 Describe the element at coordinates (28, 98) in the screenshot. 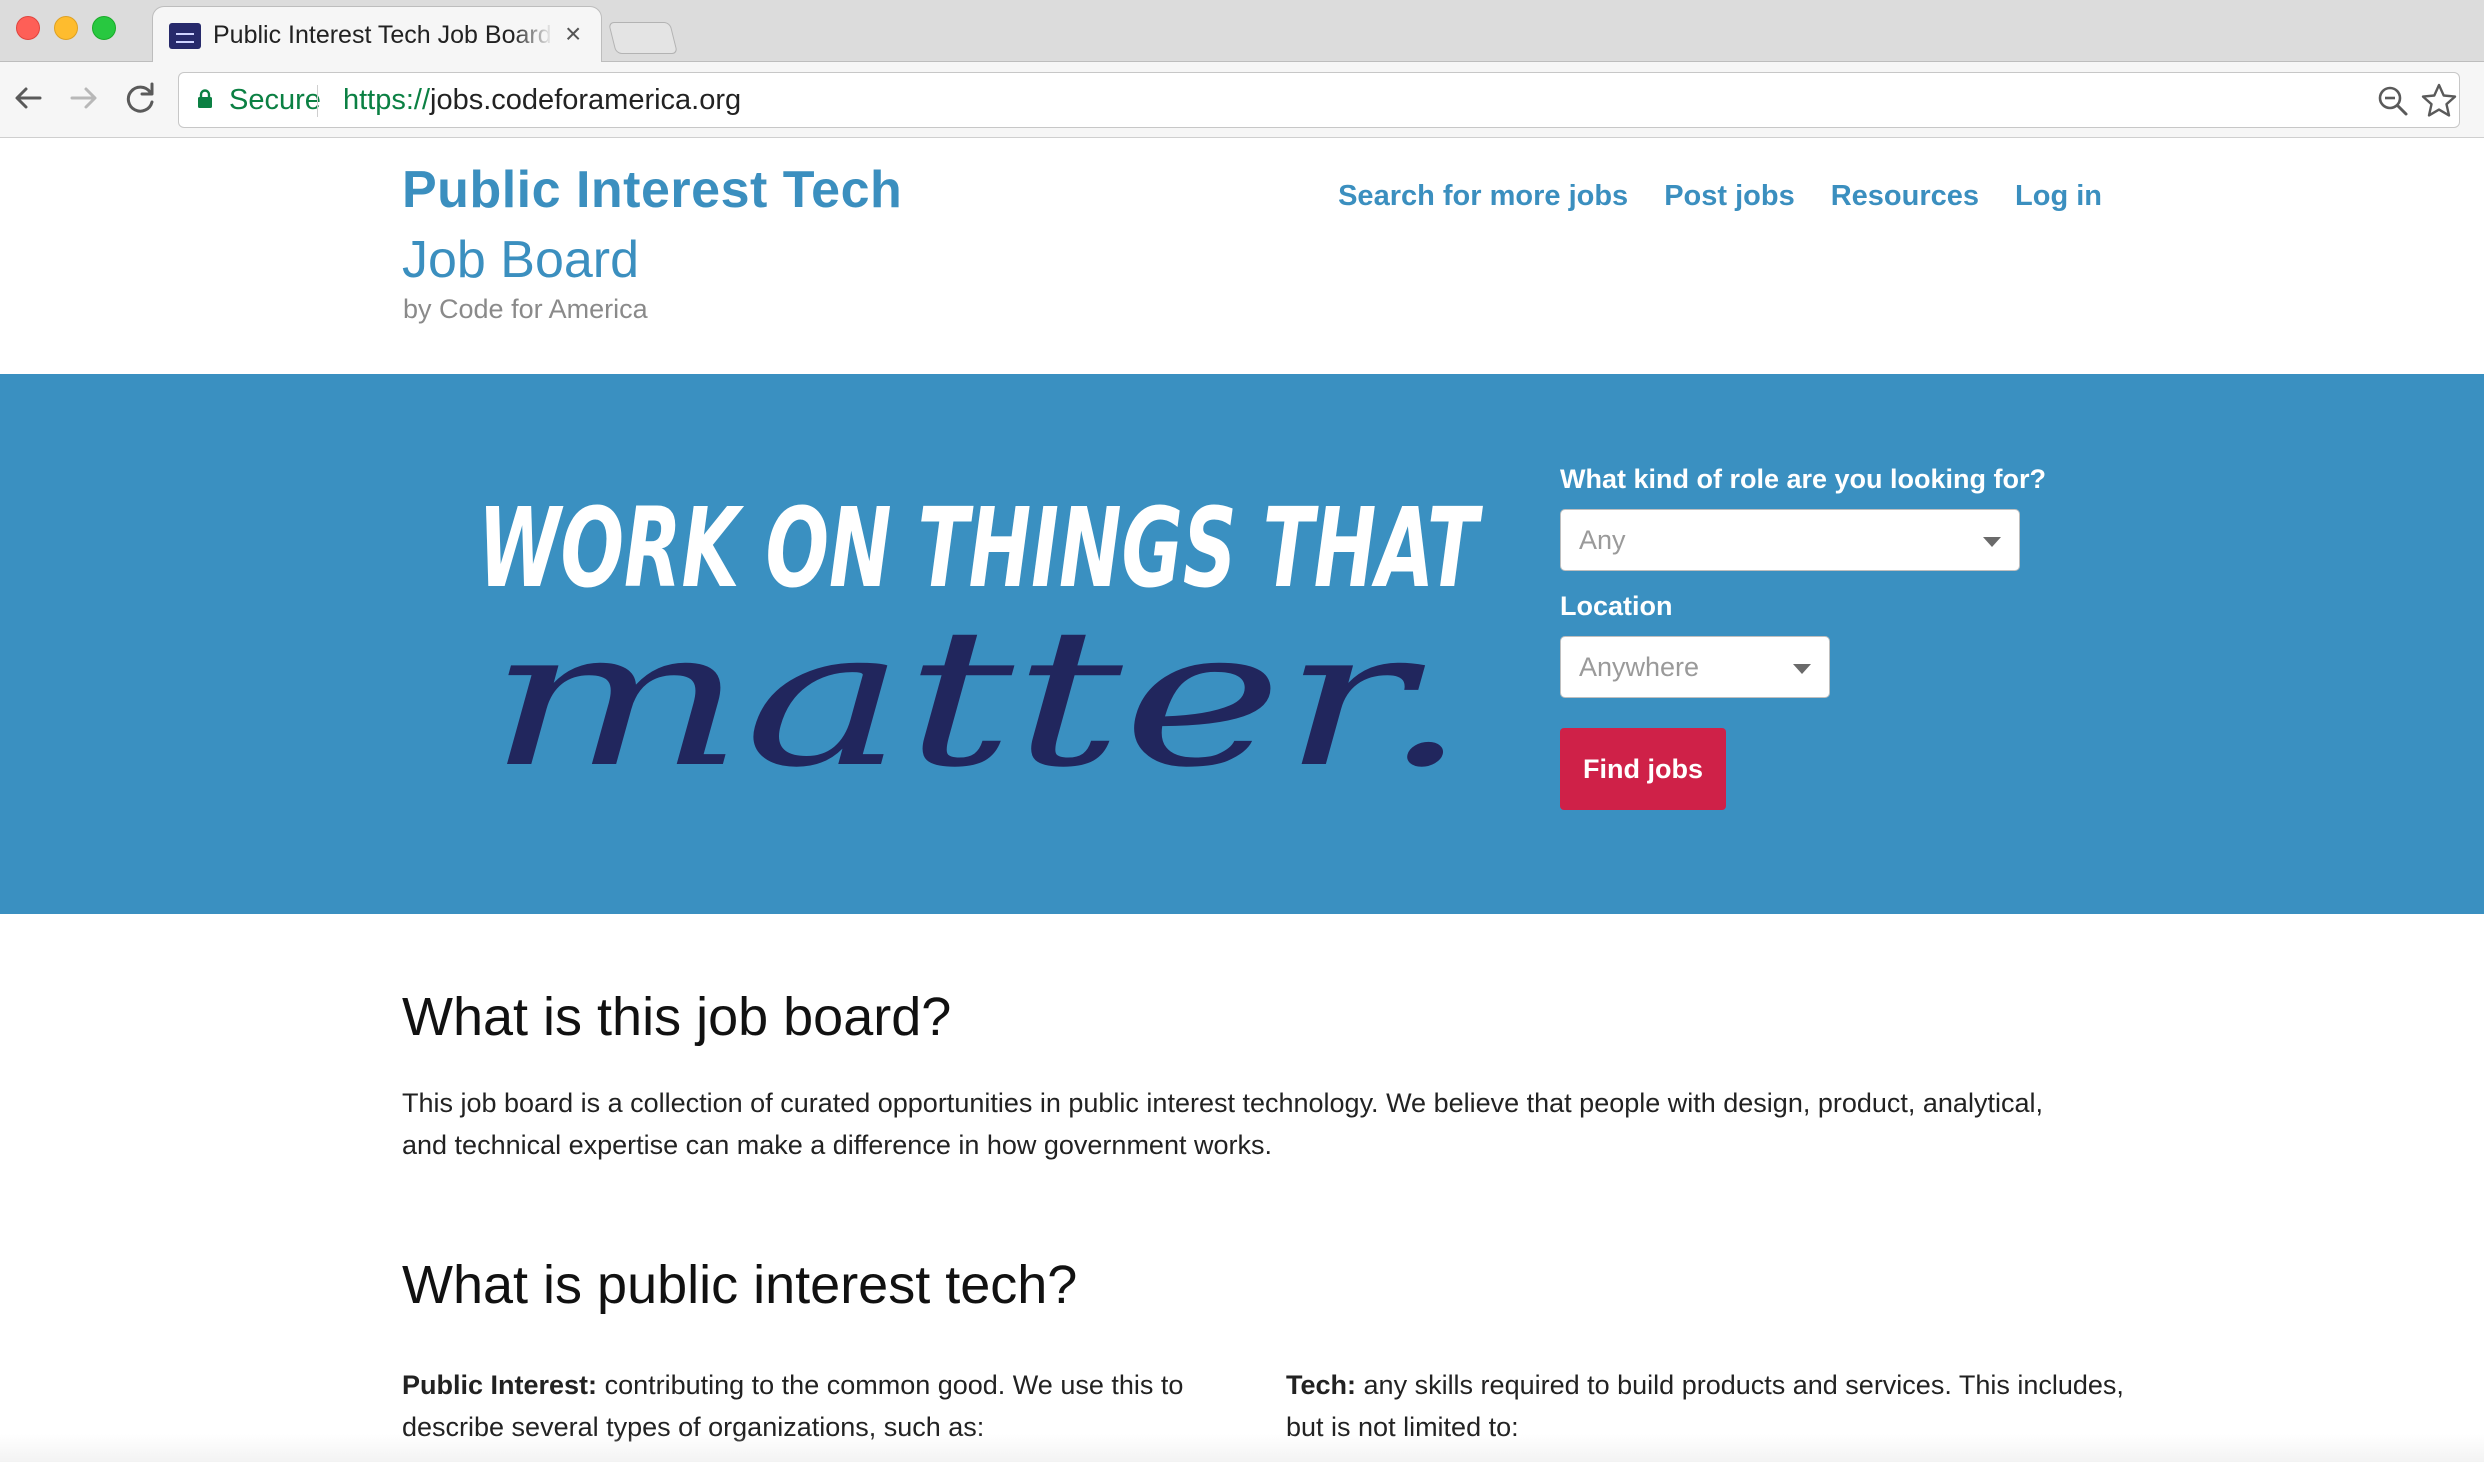

I see `back-arrow-icon` at that location.